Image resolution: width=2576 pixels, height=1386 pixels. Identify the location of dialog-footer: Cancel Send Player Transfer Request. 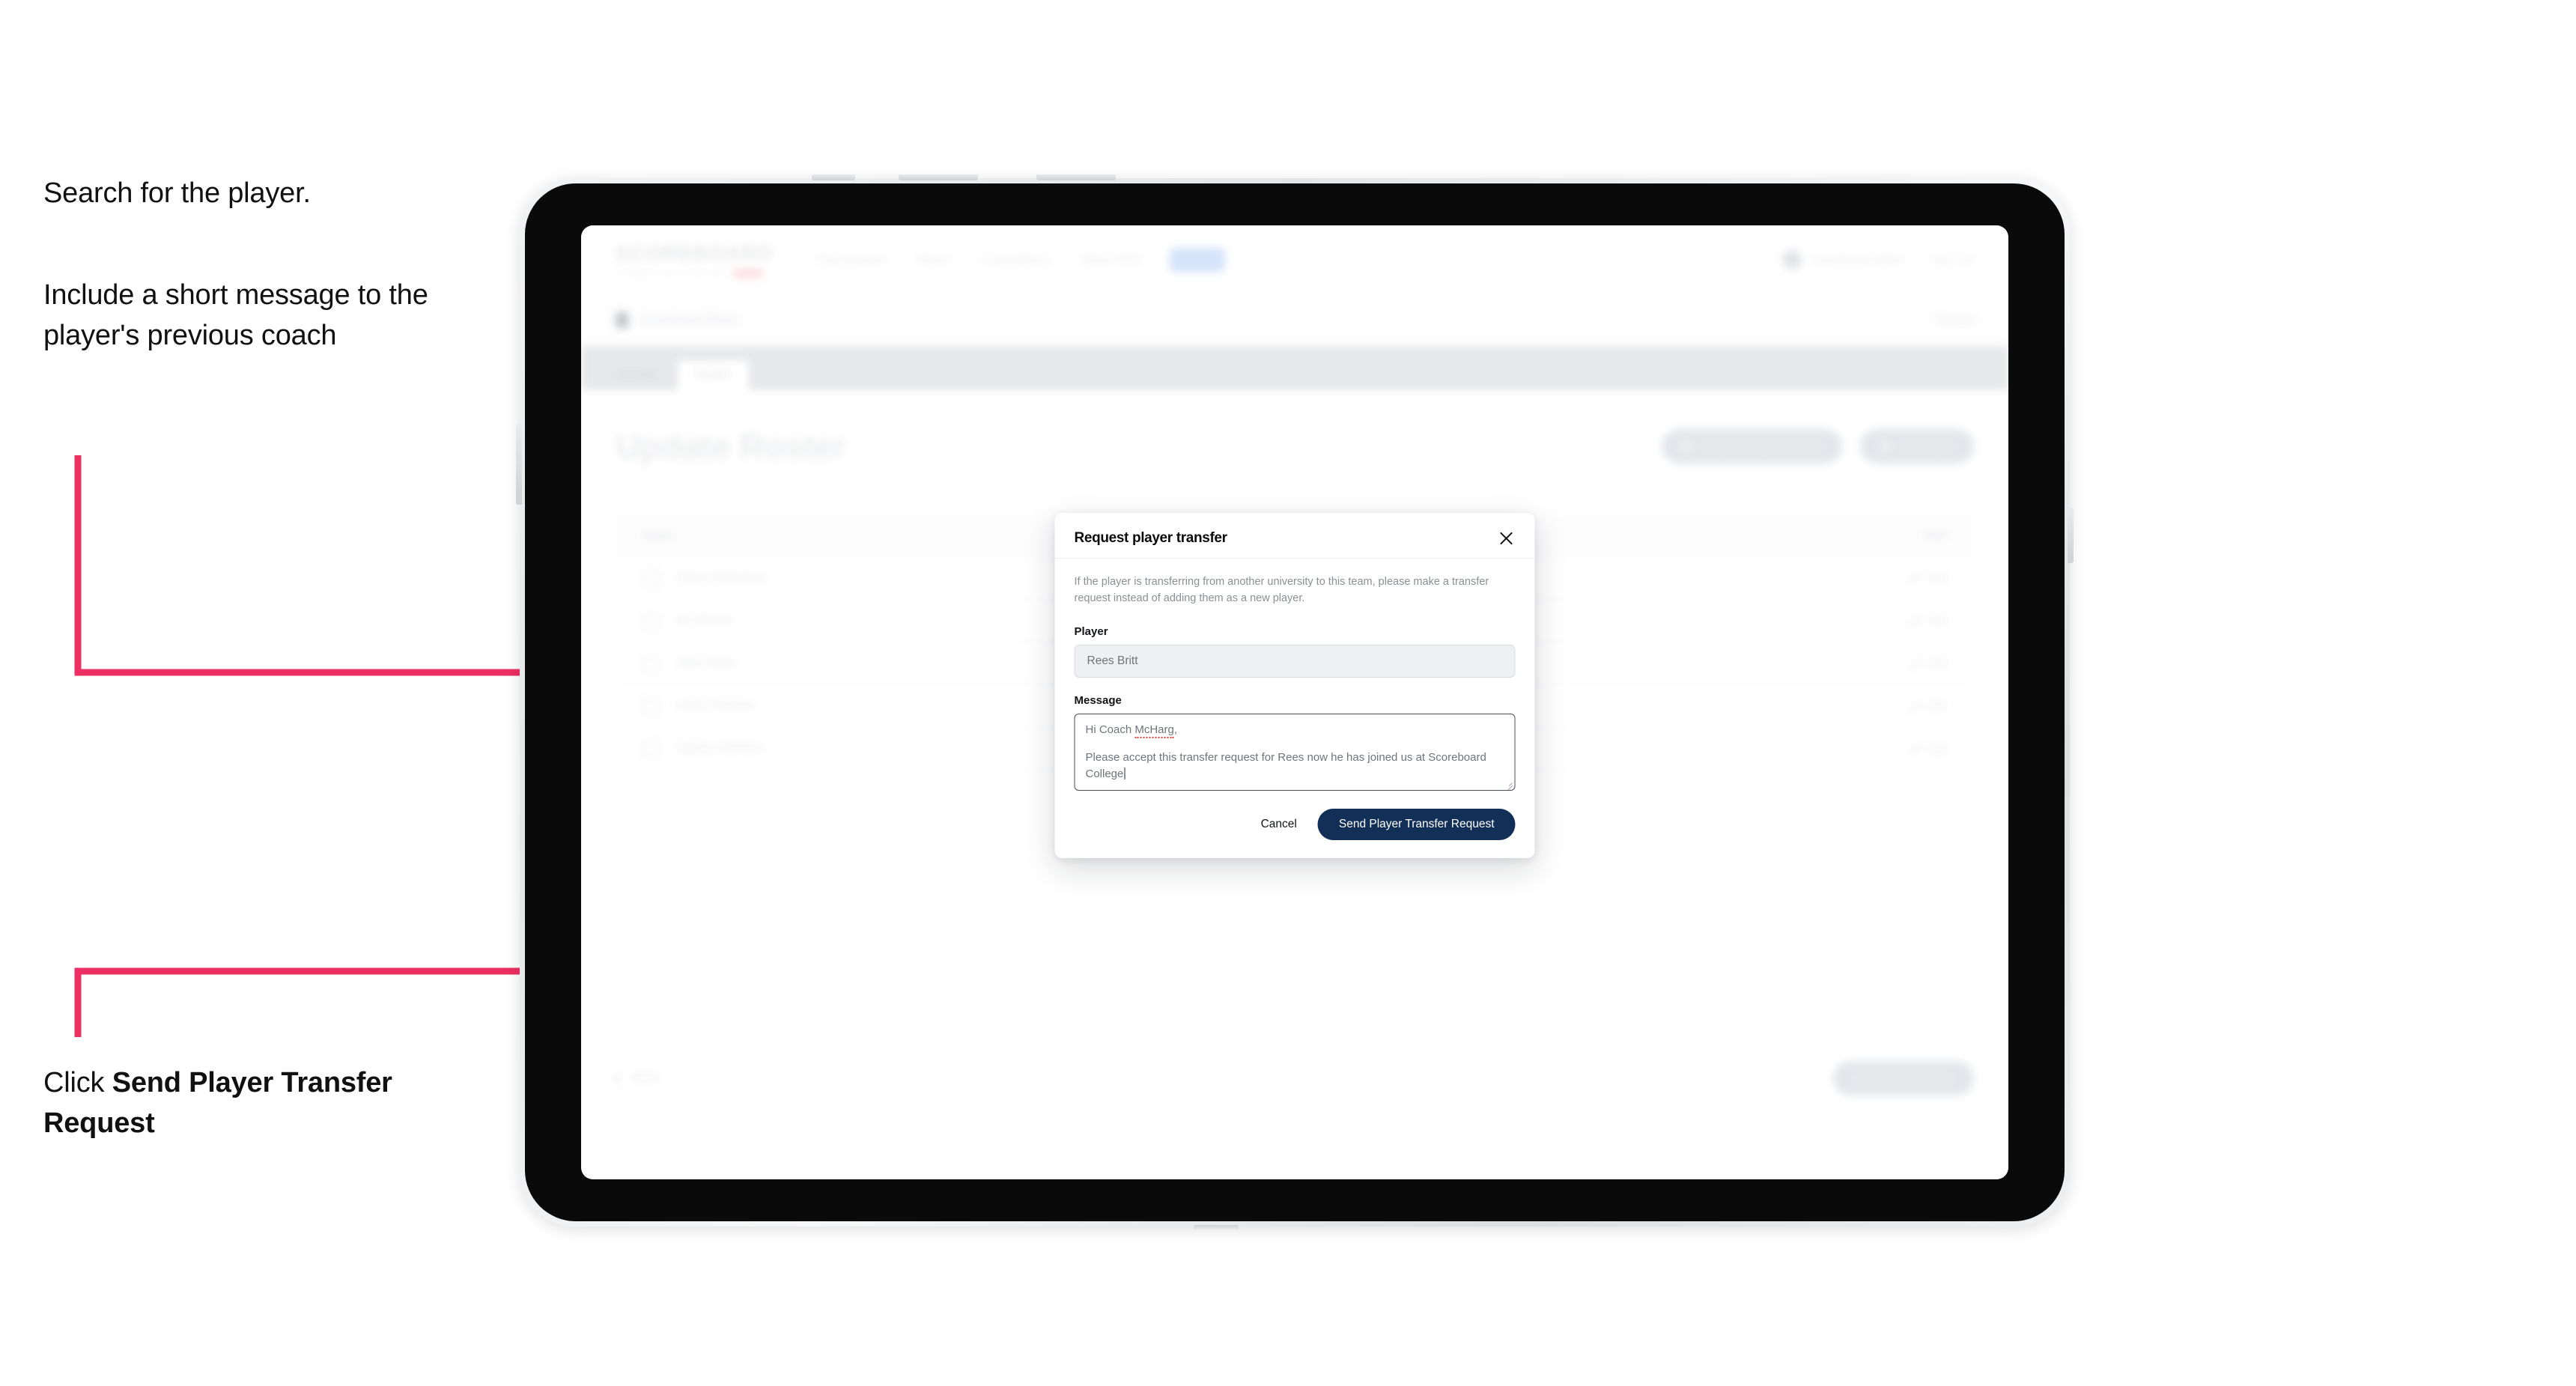
(1295, 832).